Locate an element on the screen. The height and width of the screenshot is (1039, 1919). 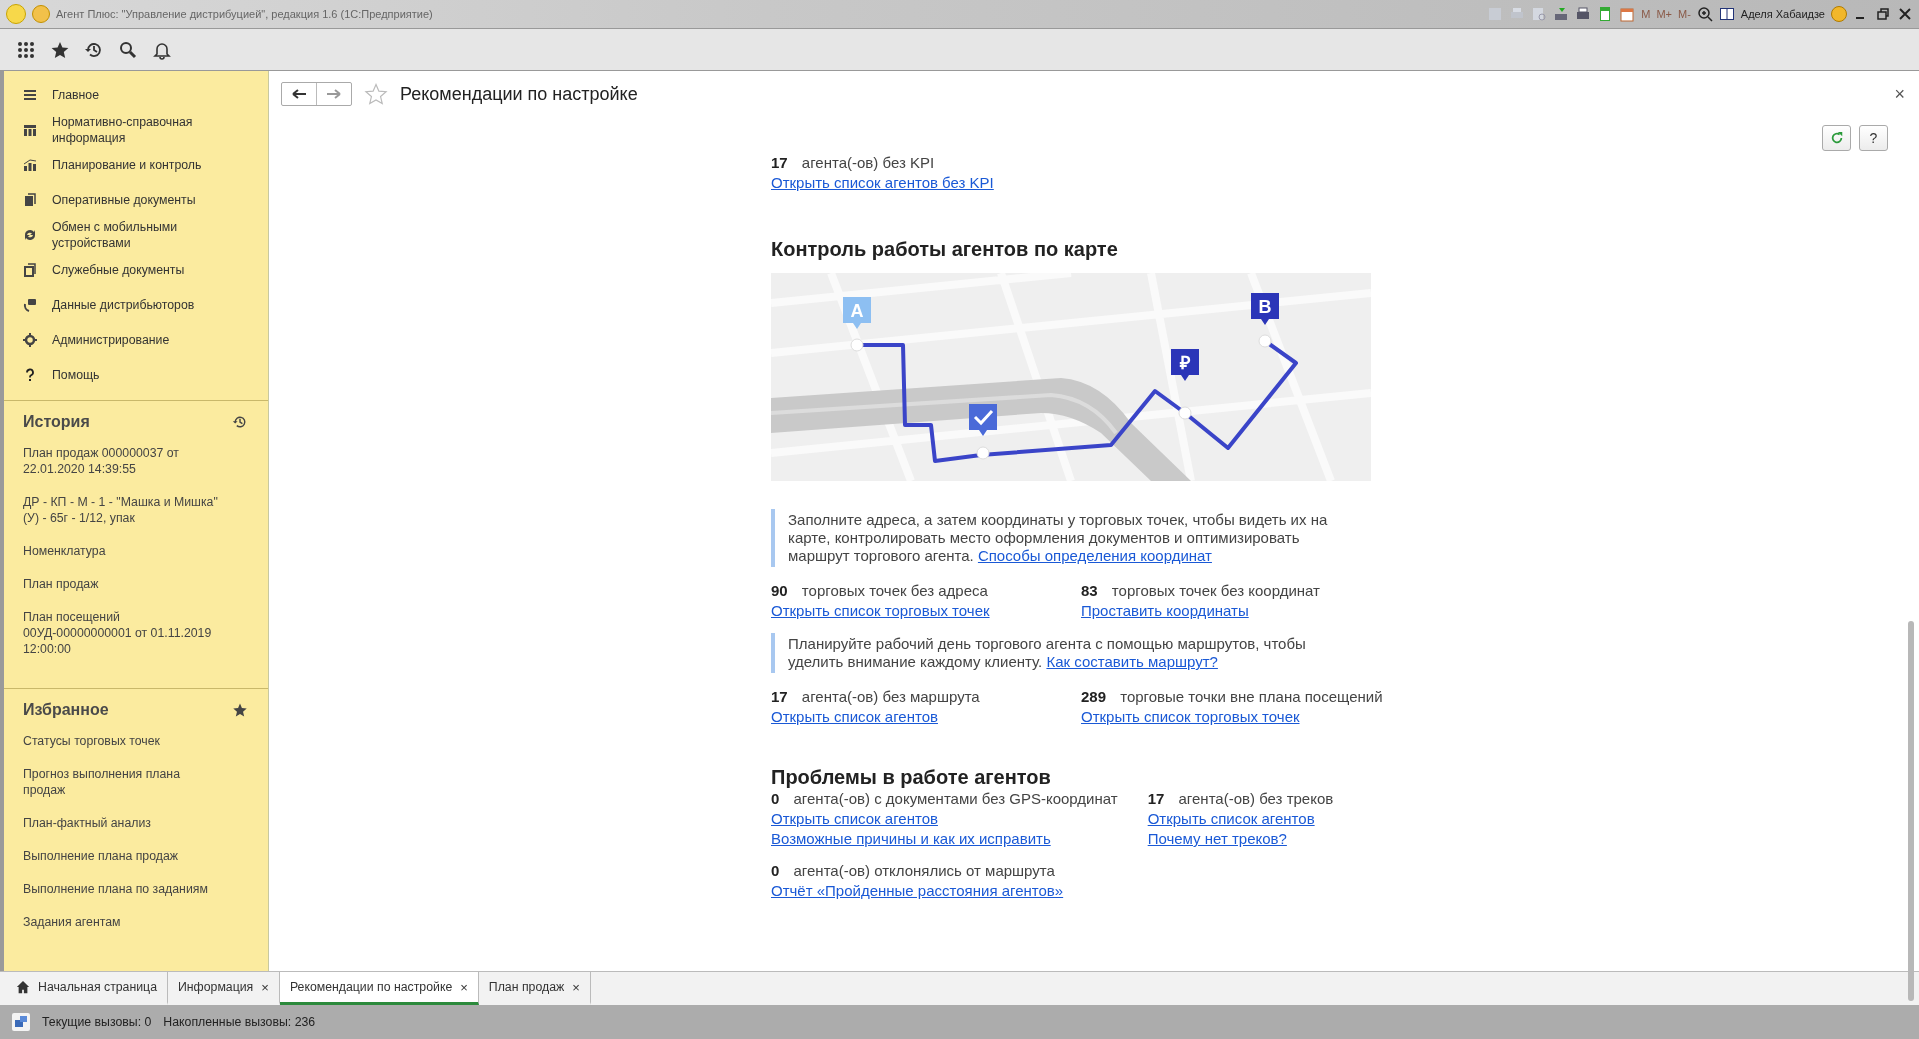
section-menu-item: Оперативные документы is located at coordinates (142, 199).